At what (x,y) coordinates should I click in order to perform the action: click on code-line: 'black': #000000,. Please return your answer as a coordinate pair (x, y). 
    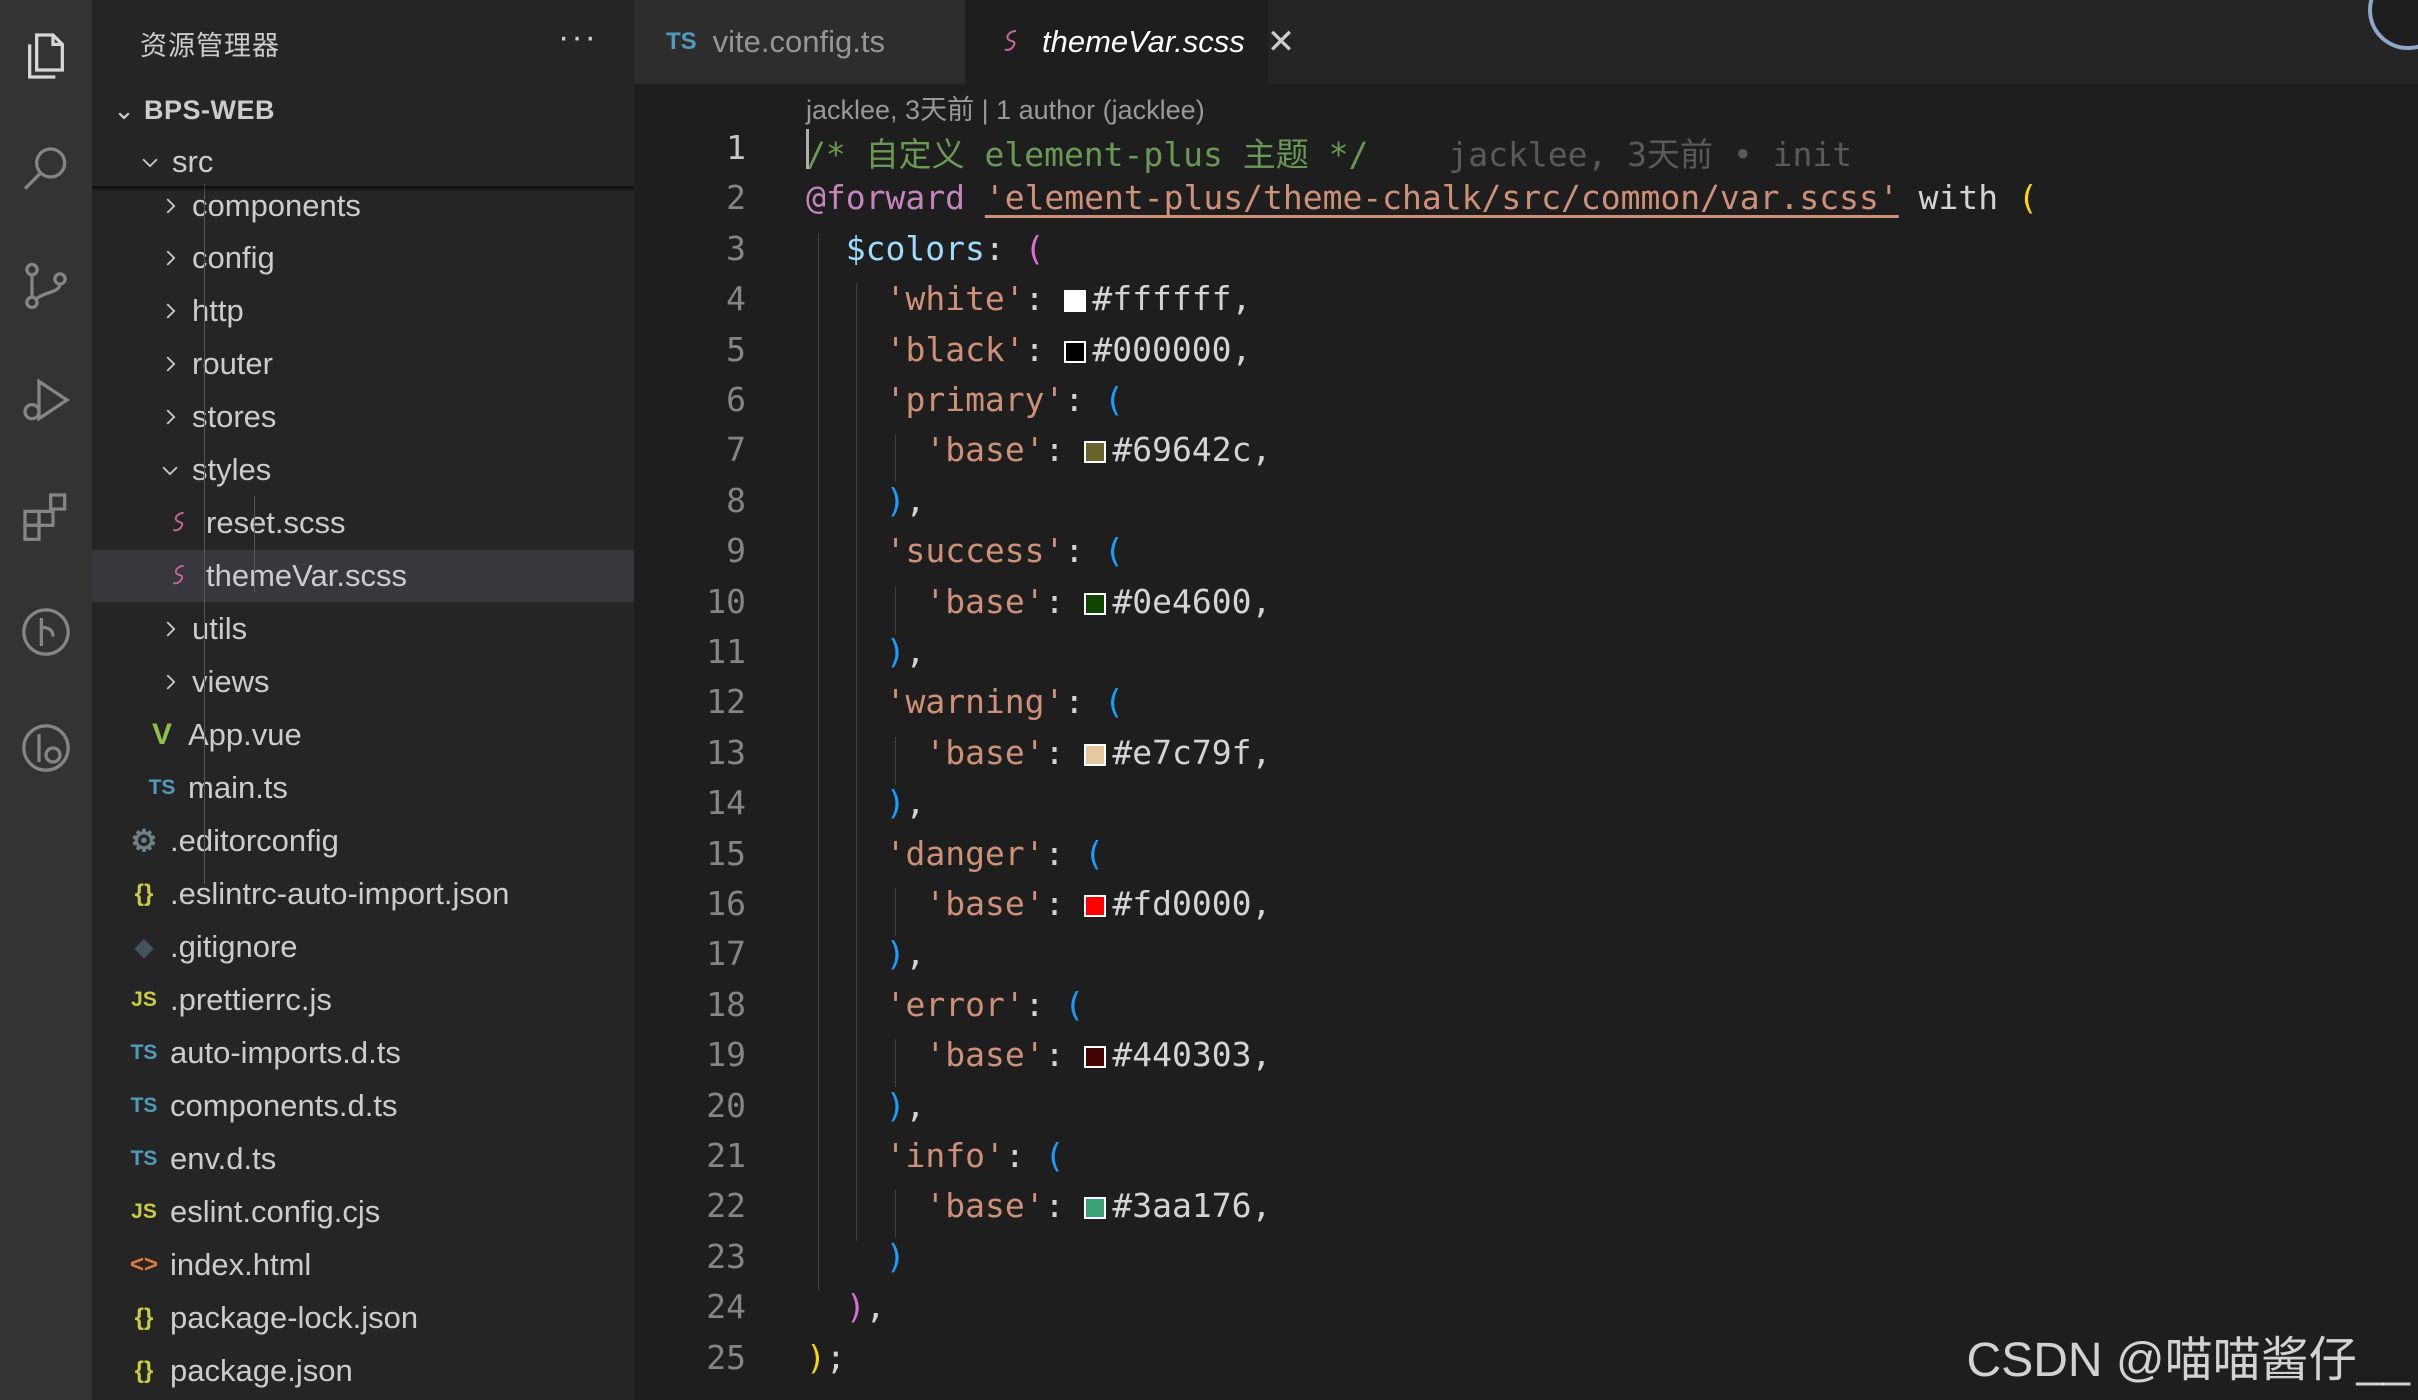
    Looking at the image, I should click on (1069, 349).